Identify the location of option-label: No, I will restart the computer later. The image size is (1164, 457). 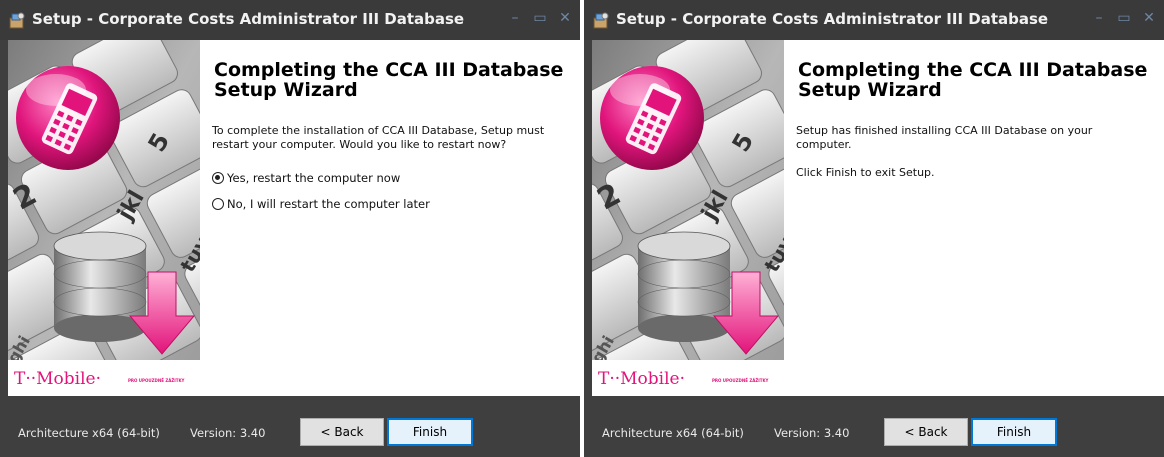
(328, 204).